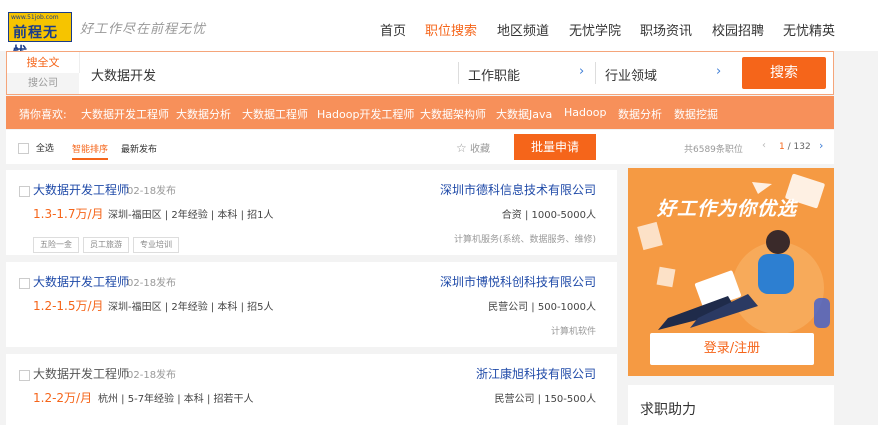 Image resolution: width=878 pixels, height=425 pixels. What do you see at coordinates (43, 62) in the screenshot?
I see `tab-search-full-text: 搜全文` at bounding box center [43, 62].